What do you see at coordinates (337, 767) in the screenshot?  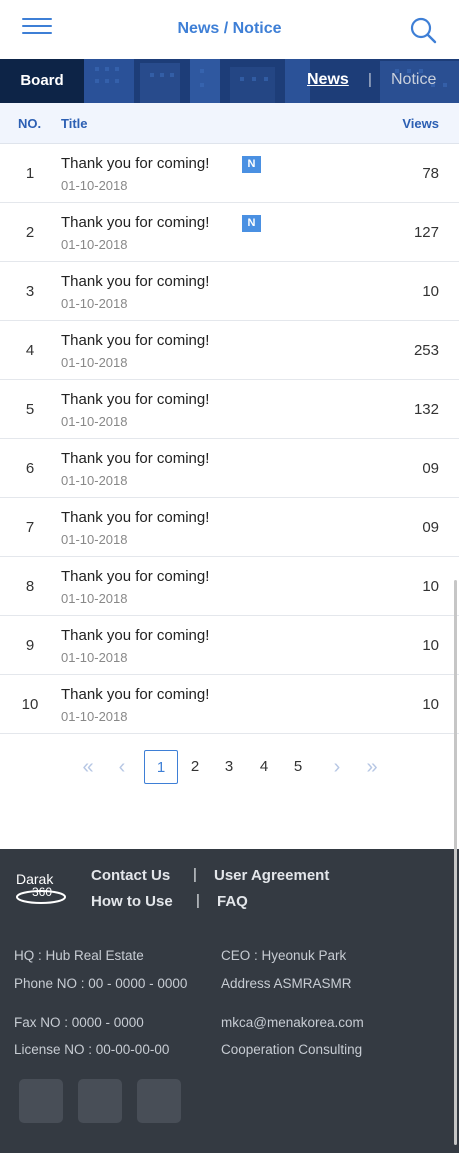 I see `next-page-icon: ›` at bounding box center [337, 767].